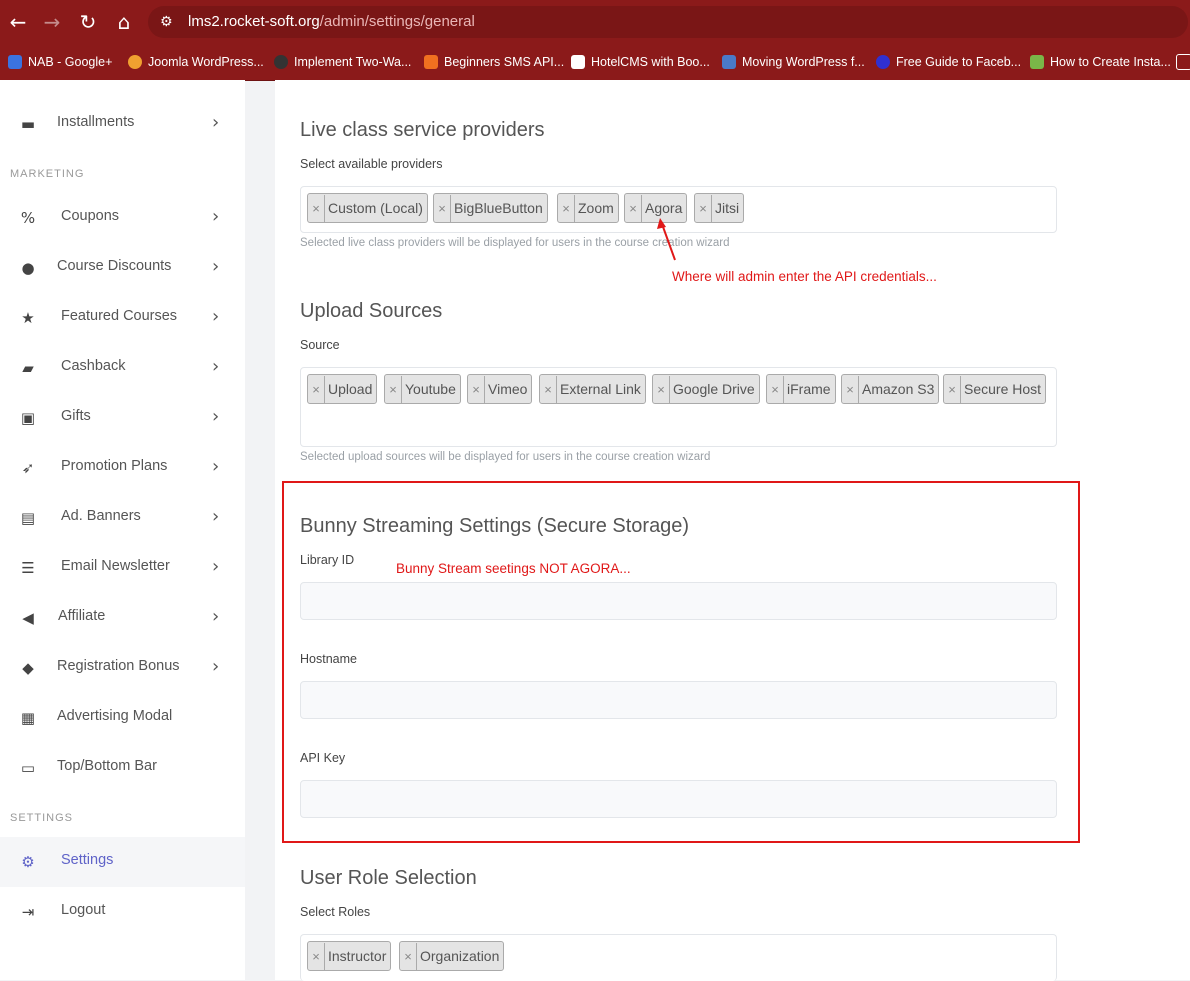 This screenshot has height=981, width=1190. What do you see at coordinates (28, 268) in the screenshot?
I see `fire-icon: ●` at bounding box center [28, 268].